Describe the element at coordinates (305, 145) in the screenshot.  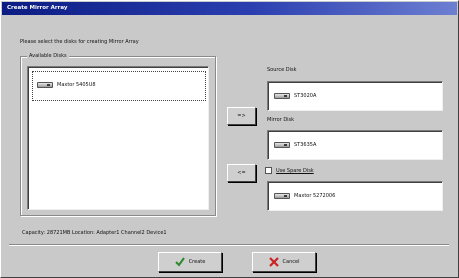
I see `mirror-disk-value: ST3635A` at that location.